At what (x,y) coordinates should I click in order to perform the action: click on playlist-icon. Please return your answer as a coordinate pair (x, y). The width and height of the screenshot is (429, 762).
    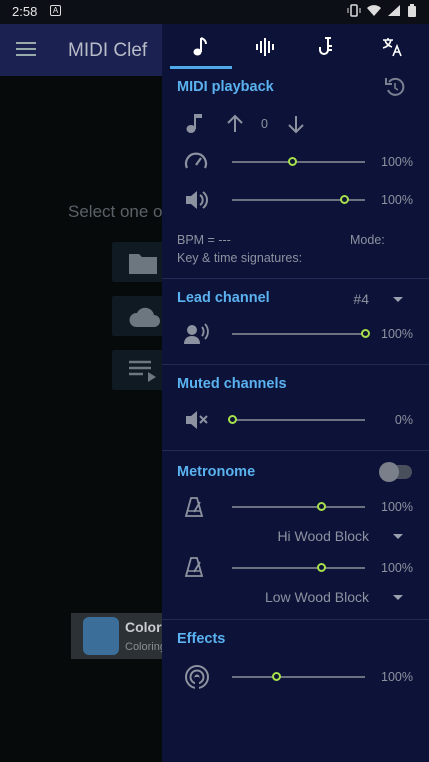
    Looking at the image, I should click on (143, 373).